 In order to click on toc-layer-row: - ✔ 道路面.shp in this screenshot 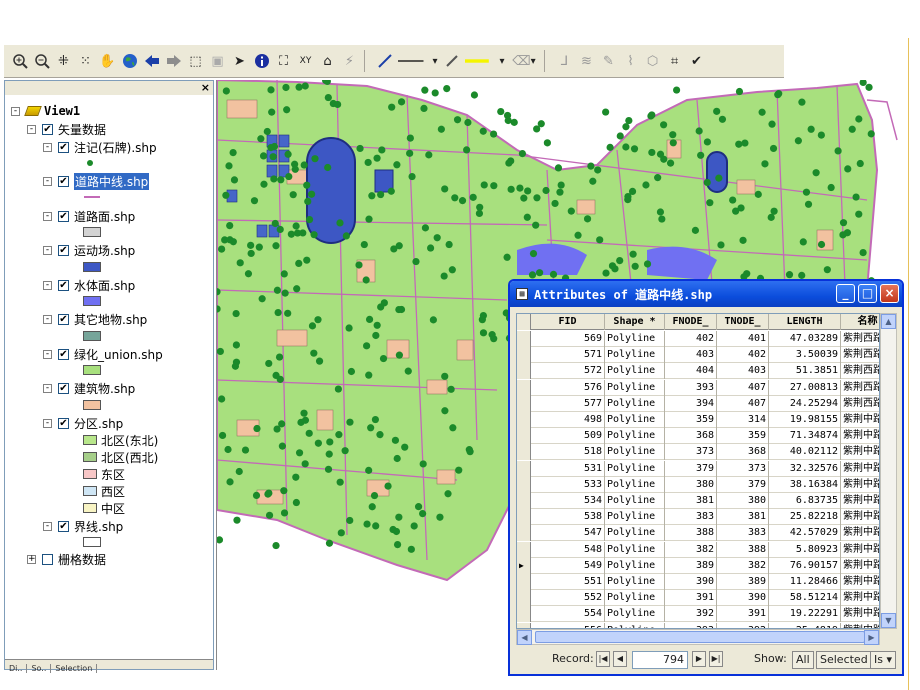, I will do `click(89, 216)`.